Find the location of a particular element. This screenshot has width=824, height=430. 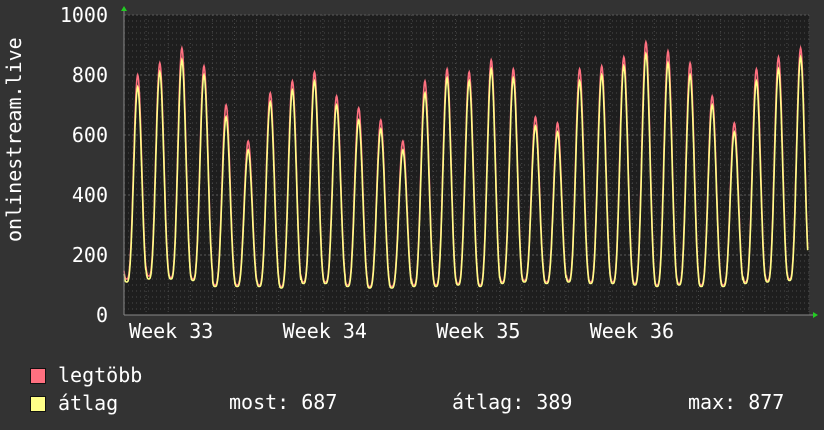

legend-swatch-avg is located at coordinates (38, 404).